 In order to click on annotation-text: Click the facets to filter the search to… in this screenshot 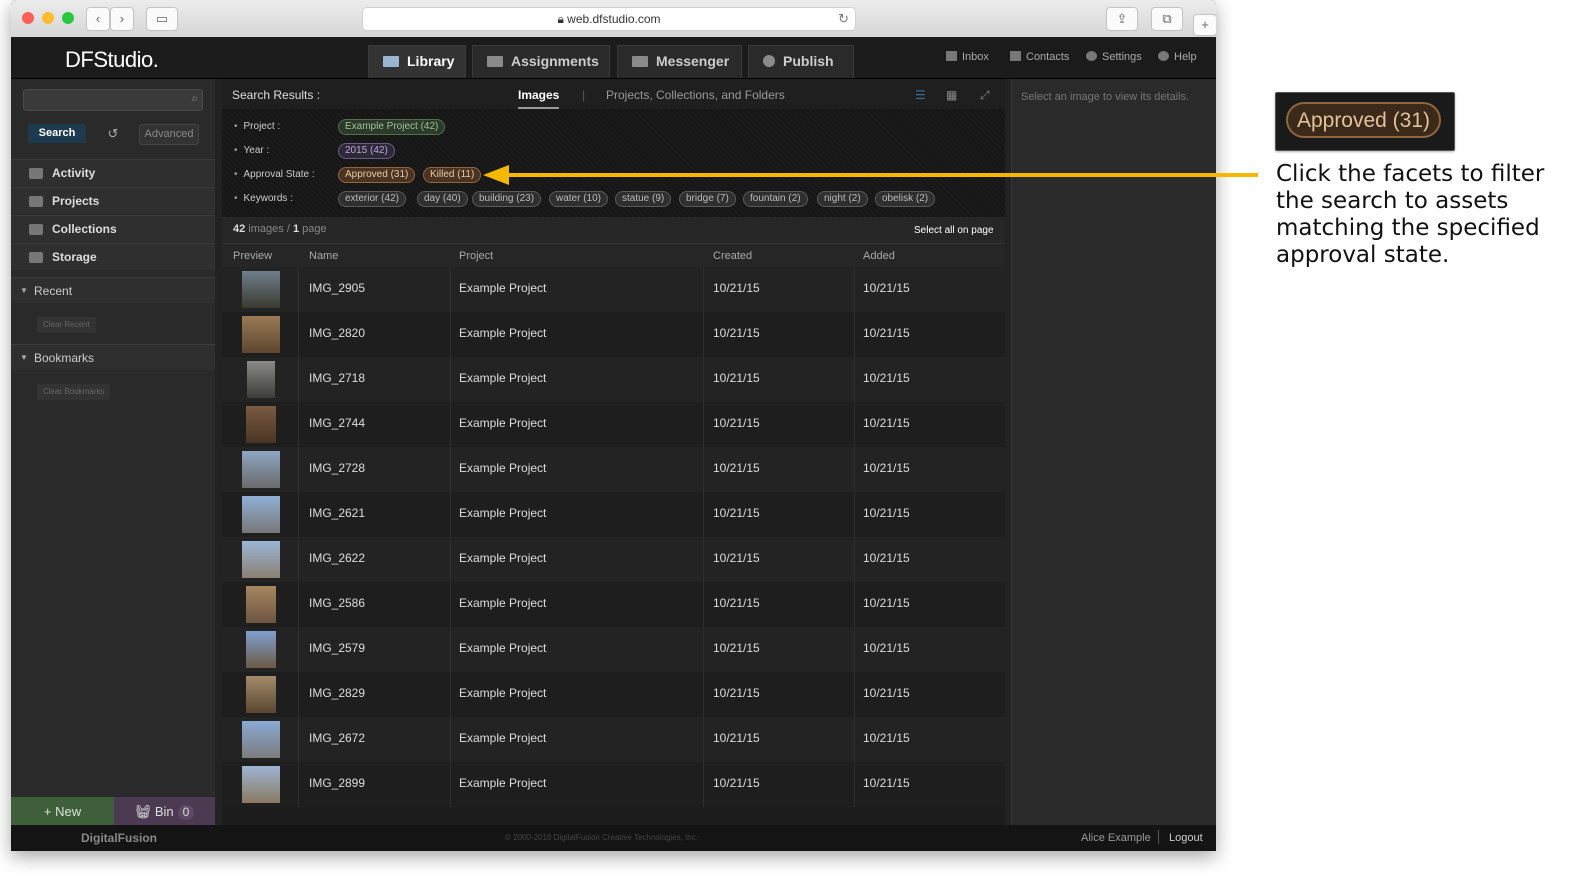, I will do `click(1410, 214)`.